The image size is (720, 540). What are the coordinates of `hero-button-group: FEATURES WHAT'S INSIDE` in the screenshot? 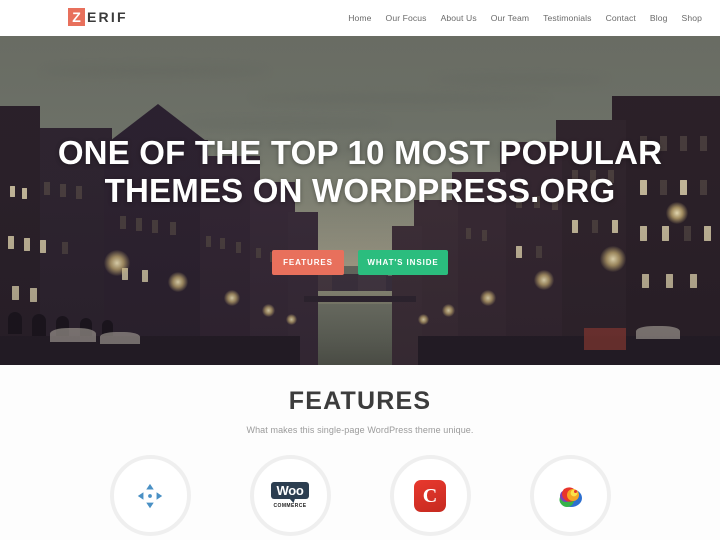 It's located at (360, 262).